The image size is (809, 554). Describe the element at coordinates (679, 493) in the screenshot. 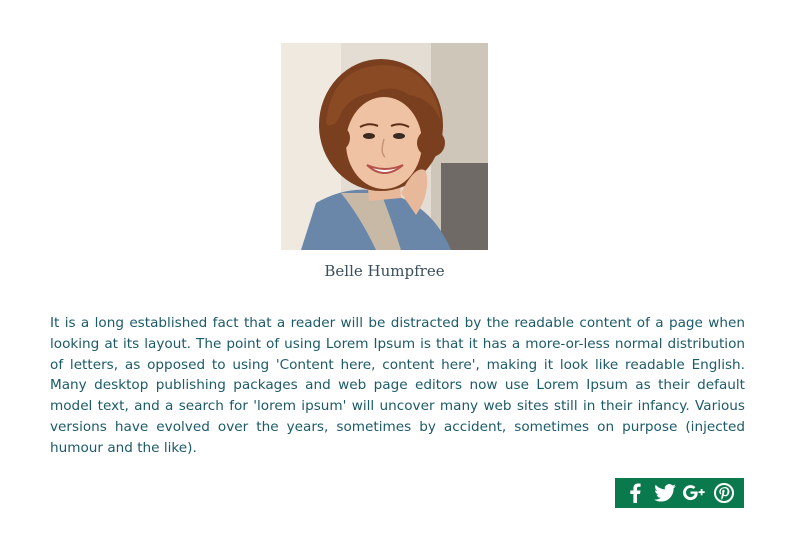

I see `social-share-bar` at that location.